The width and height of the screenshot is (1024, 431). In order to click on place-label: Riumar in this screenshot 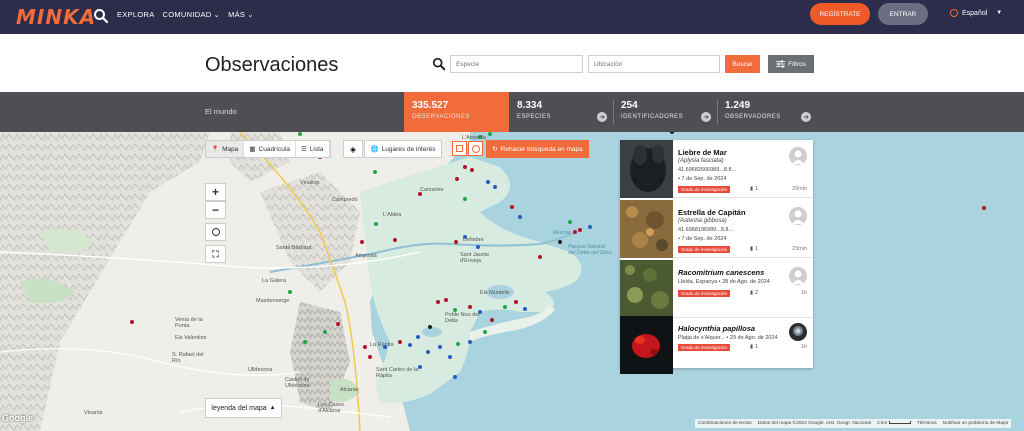, I will do `click(562, 233)`.